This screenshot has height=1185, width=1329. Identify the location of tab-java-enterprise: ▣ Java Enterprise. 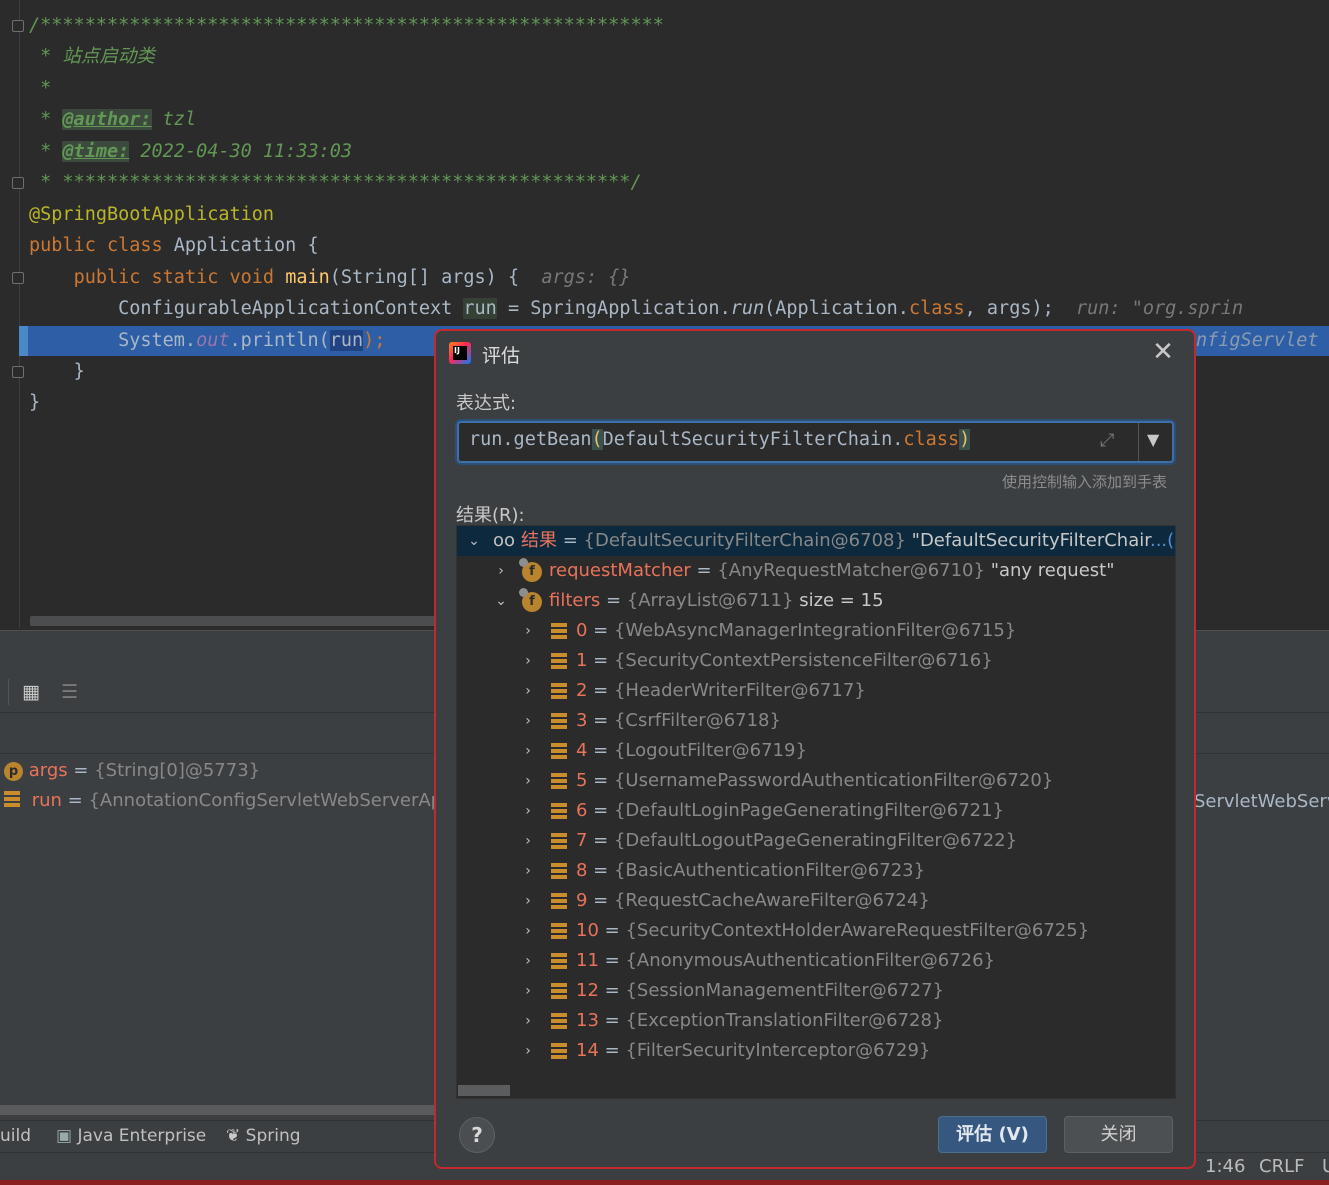
(131, 1136).